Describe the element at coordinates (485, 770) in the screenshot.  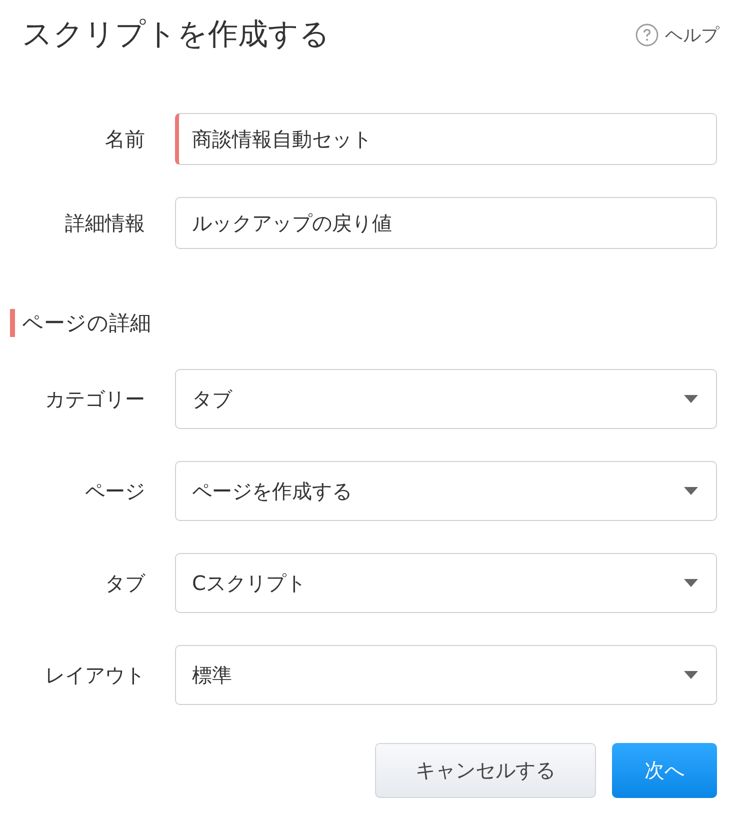
I see `cancel-button: キャンセルする` at that location.